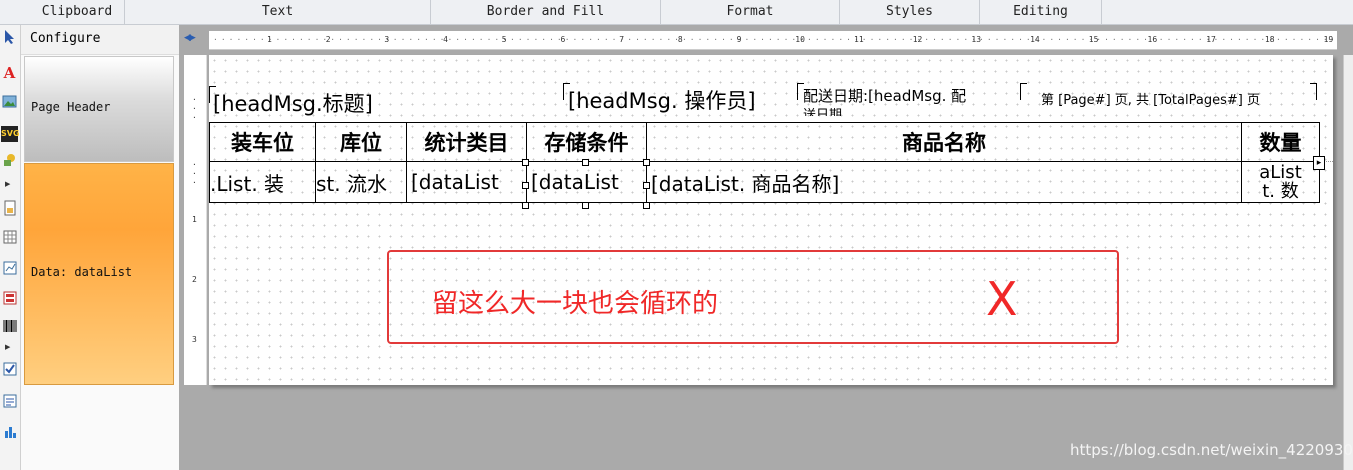 The width and height of the screenshot is (1353, 470). Describe the element at coordinates (944, 182) in the screenshot. I see `cell-product-name: [dataList. 商品名称]` at that location.